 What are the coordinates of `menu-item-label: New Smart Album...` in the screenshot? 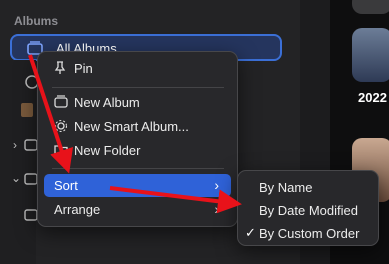 It's located at (131, 126).